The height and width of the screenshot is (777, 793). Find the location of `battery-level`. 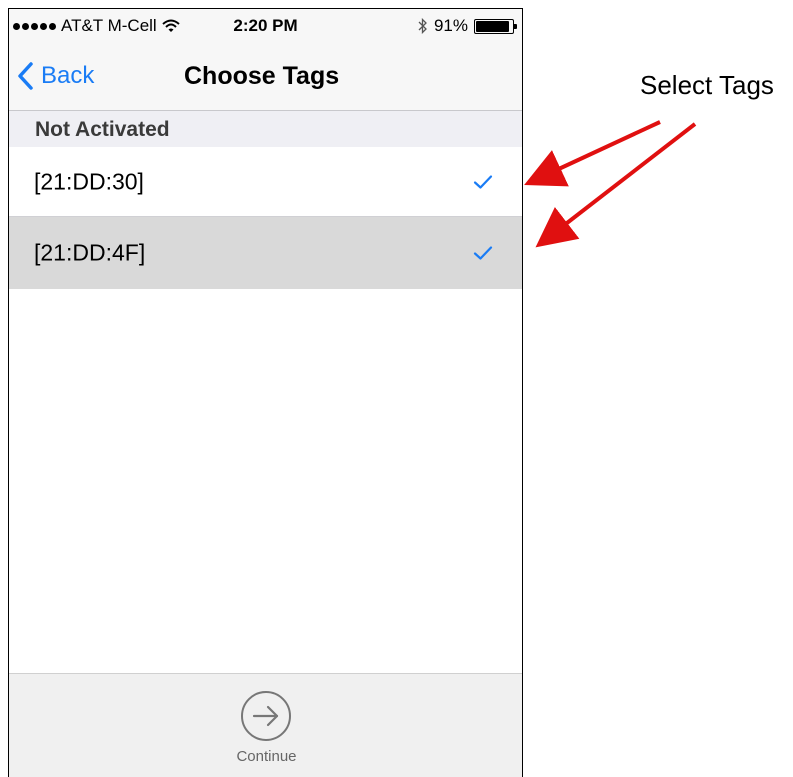

battery-level is located at coordinates (492, 26).